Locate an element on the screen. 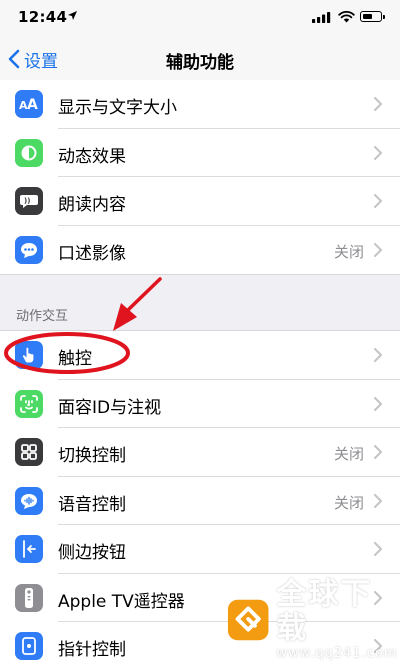 The height and width of the screenshot is (671, 400). row-label: 显示与文字大小 is located at coordinates (117, 108).